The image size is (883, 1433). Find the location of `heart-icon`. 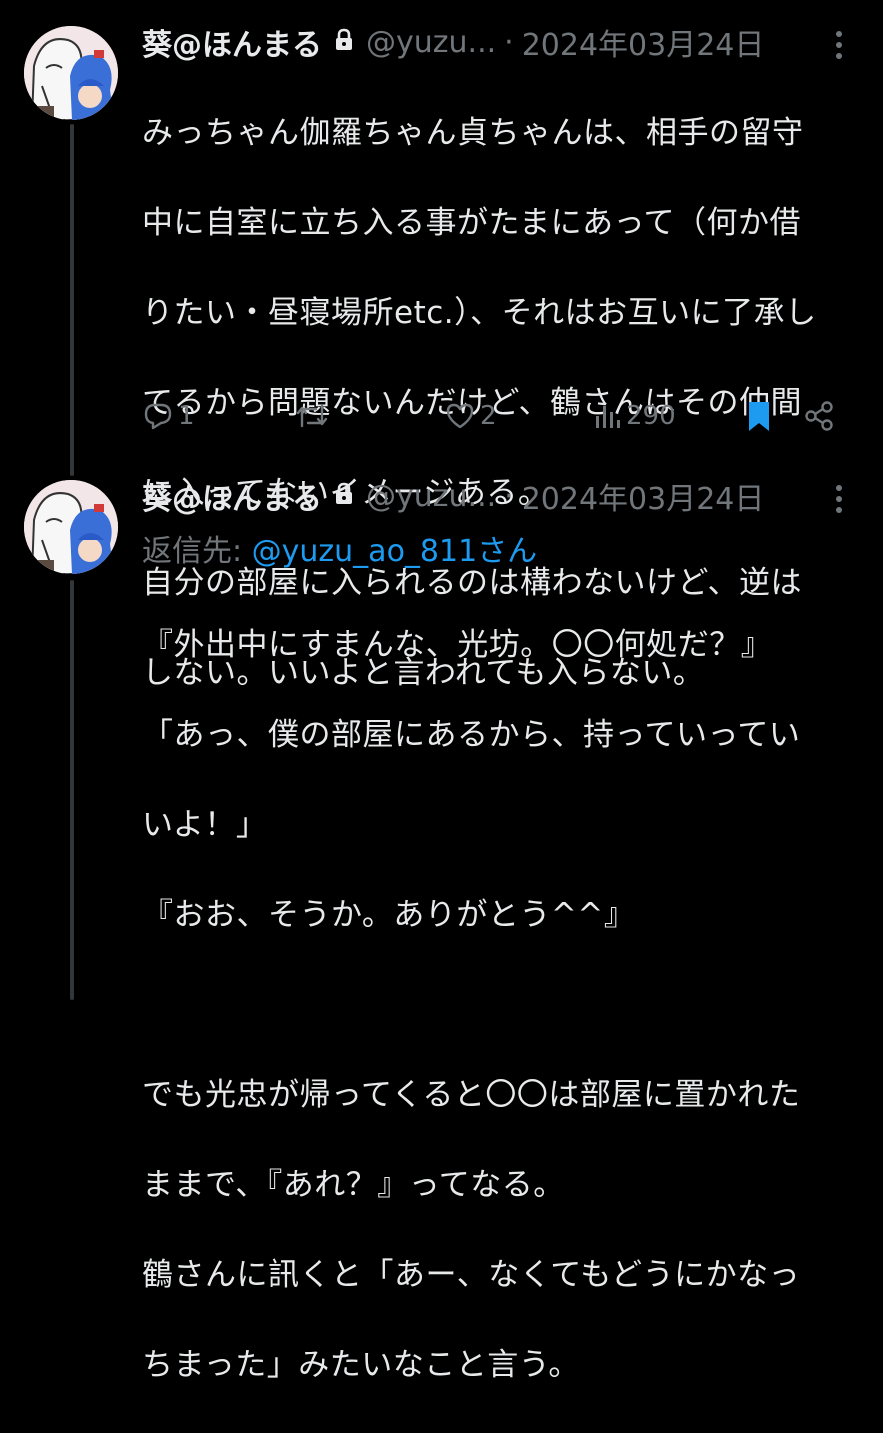

heart-icon is located at coordinates (460, 416).